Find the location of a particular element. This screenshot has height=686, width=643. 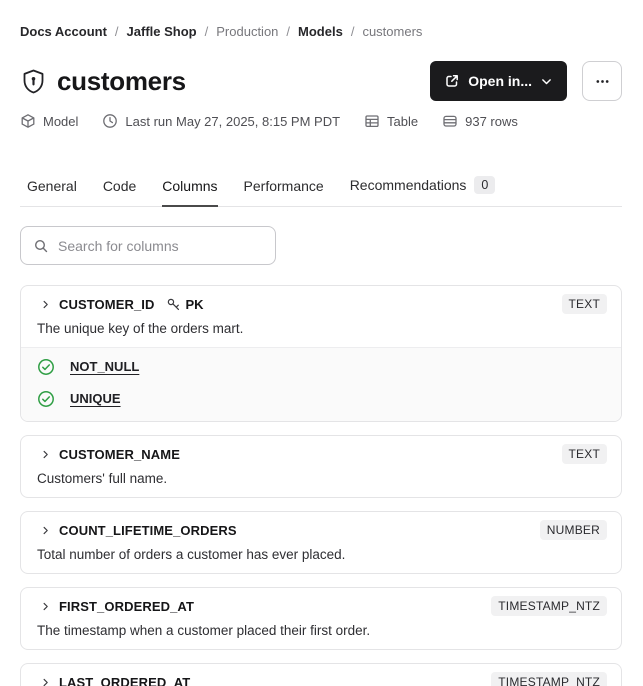

ellipsis-icon is located at coordinates (602, 81).